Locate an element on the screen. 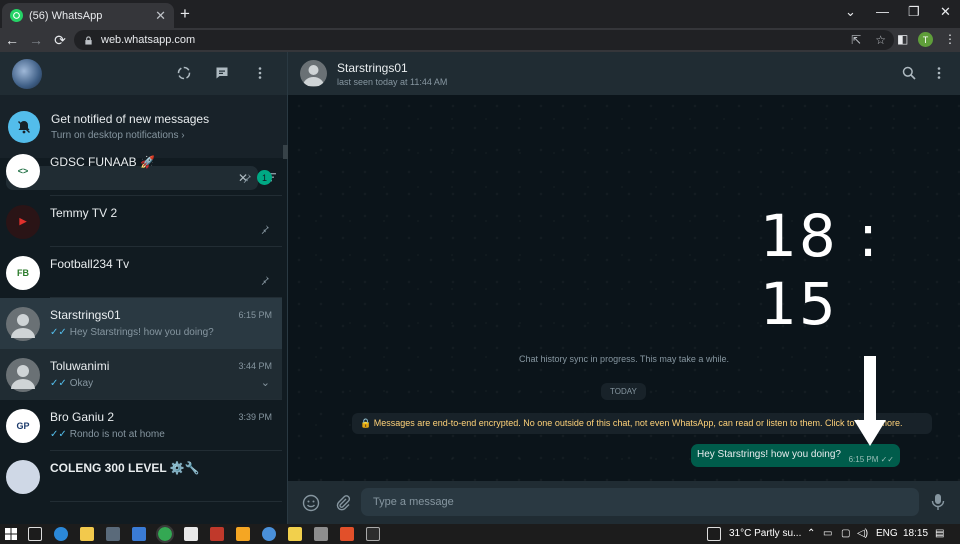 This screenshot has width=960, height=544. last-seen-status: last seen today at 11:44 AM is located at coordinates (392, 81).